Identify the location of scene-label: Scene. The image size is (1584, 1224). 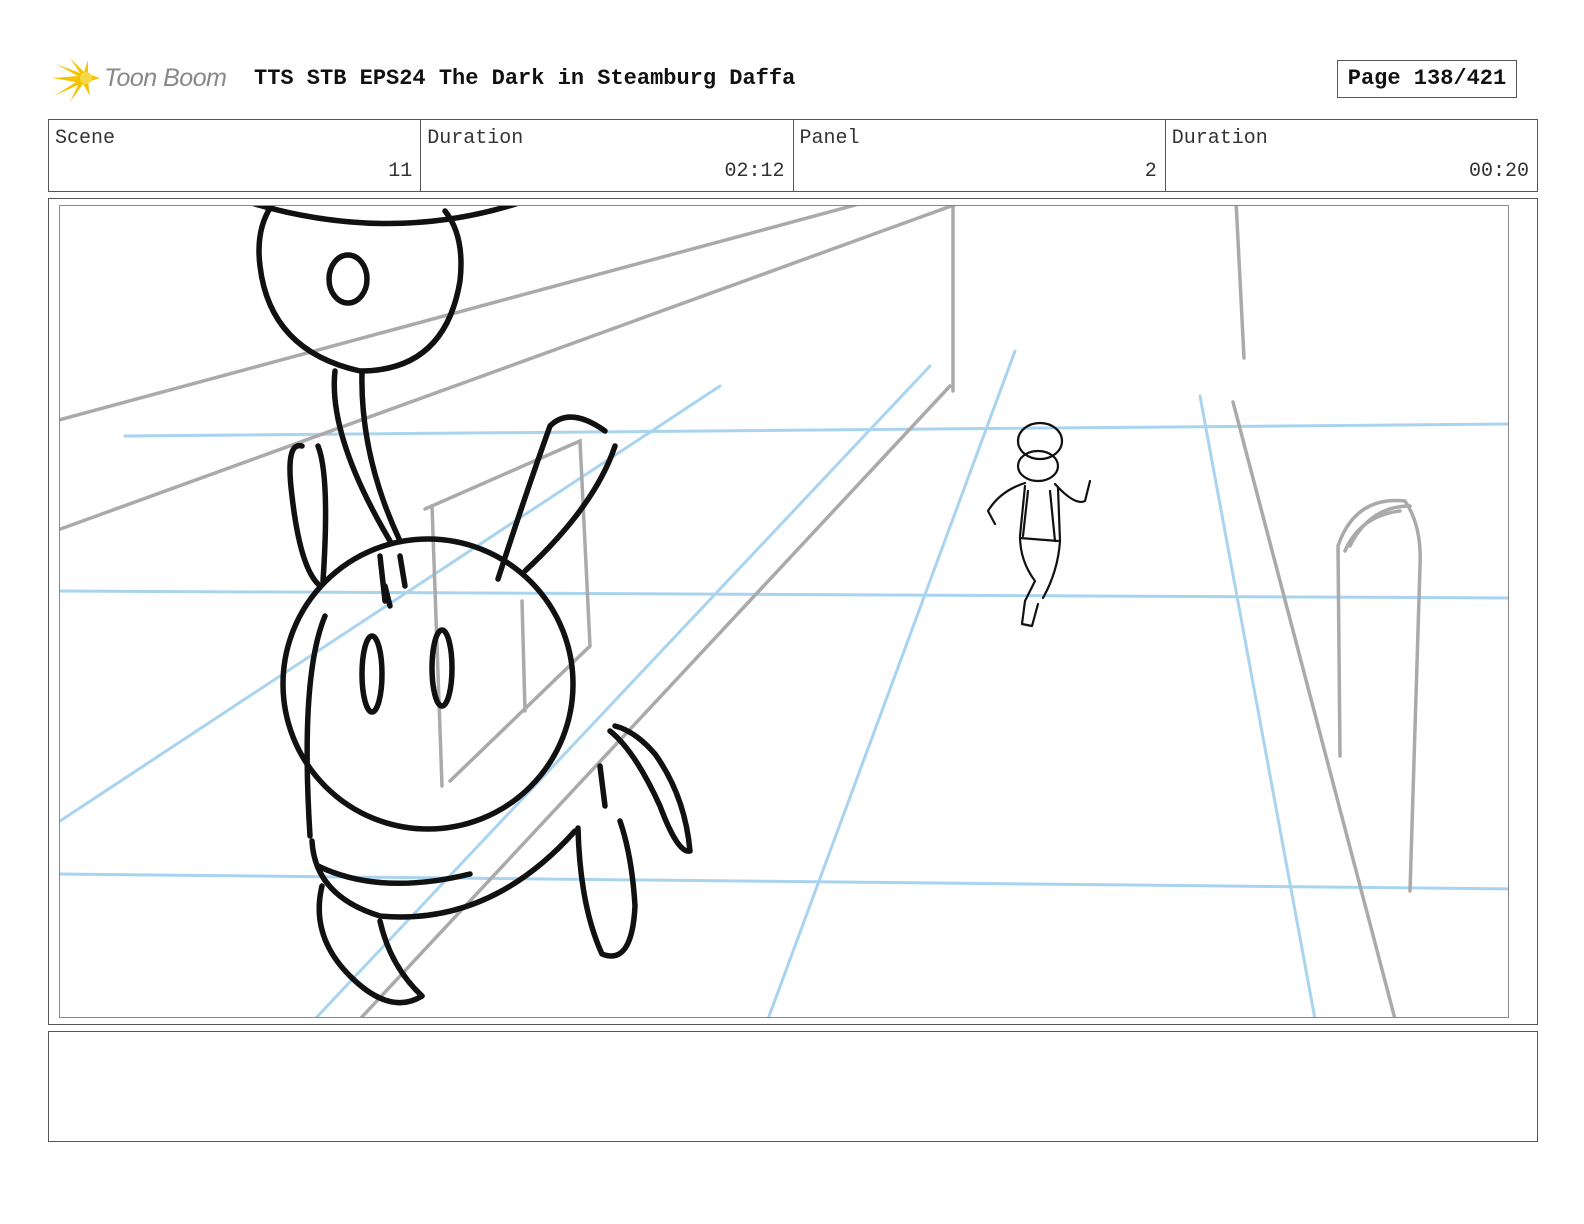
(85, 138).